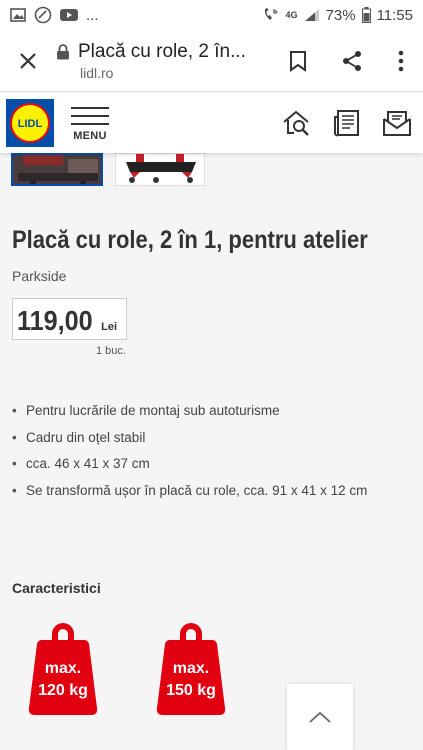 The image size is (423, 750). What do you see at coordinates (18, 15) in the screenshot?
I see `gallery-icon` at bounding box center [18, 15].